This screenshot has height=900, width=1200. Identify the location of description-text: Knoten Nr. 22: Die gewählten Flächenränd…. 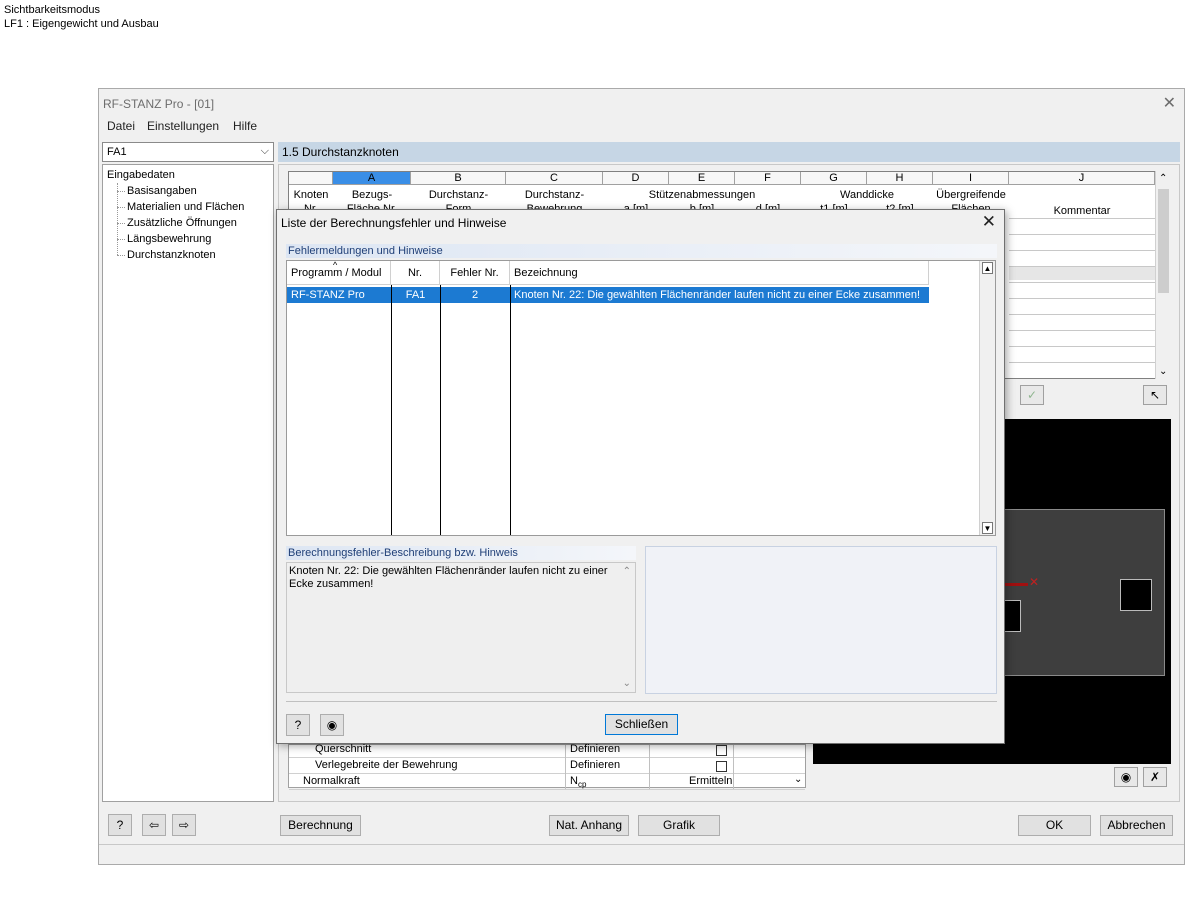
(448, 577).